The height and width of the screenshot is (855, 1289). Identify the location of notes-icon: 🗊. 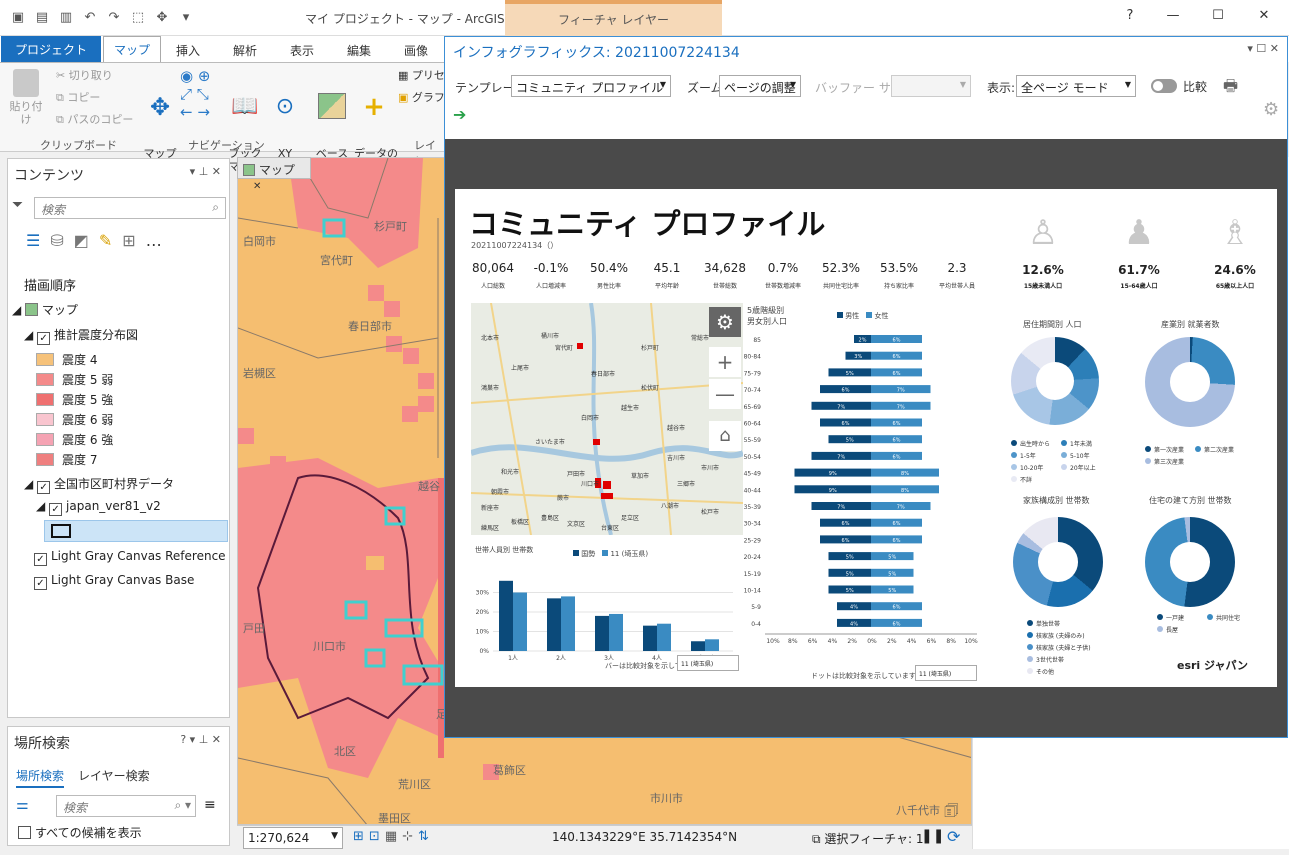
(951, 812).